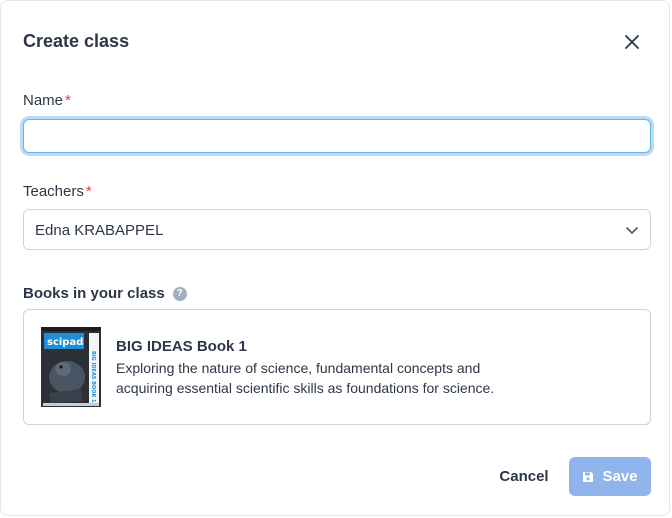 This screenshot has width=672, height=518. What do you see at coordinates (88, 191) in the screenshot?
I see `teachers-required-mark: *` at bounding box center [88, 191].